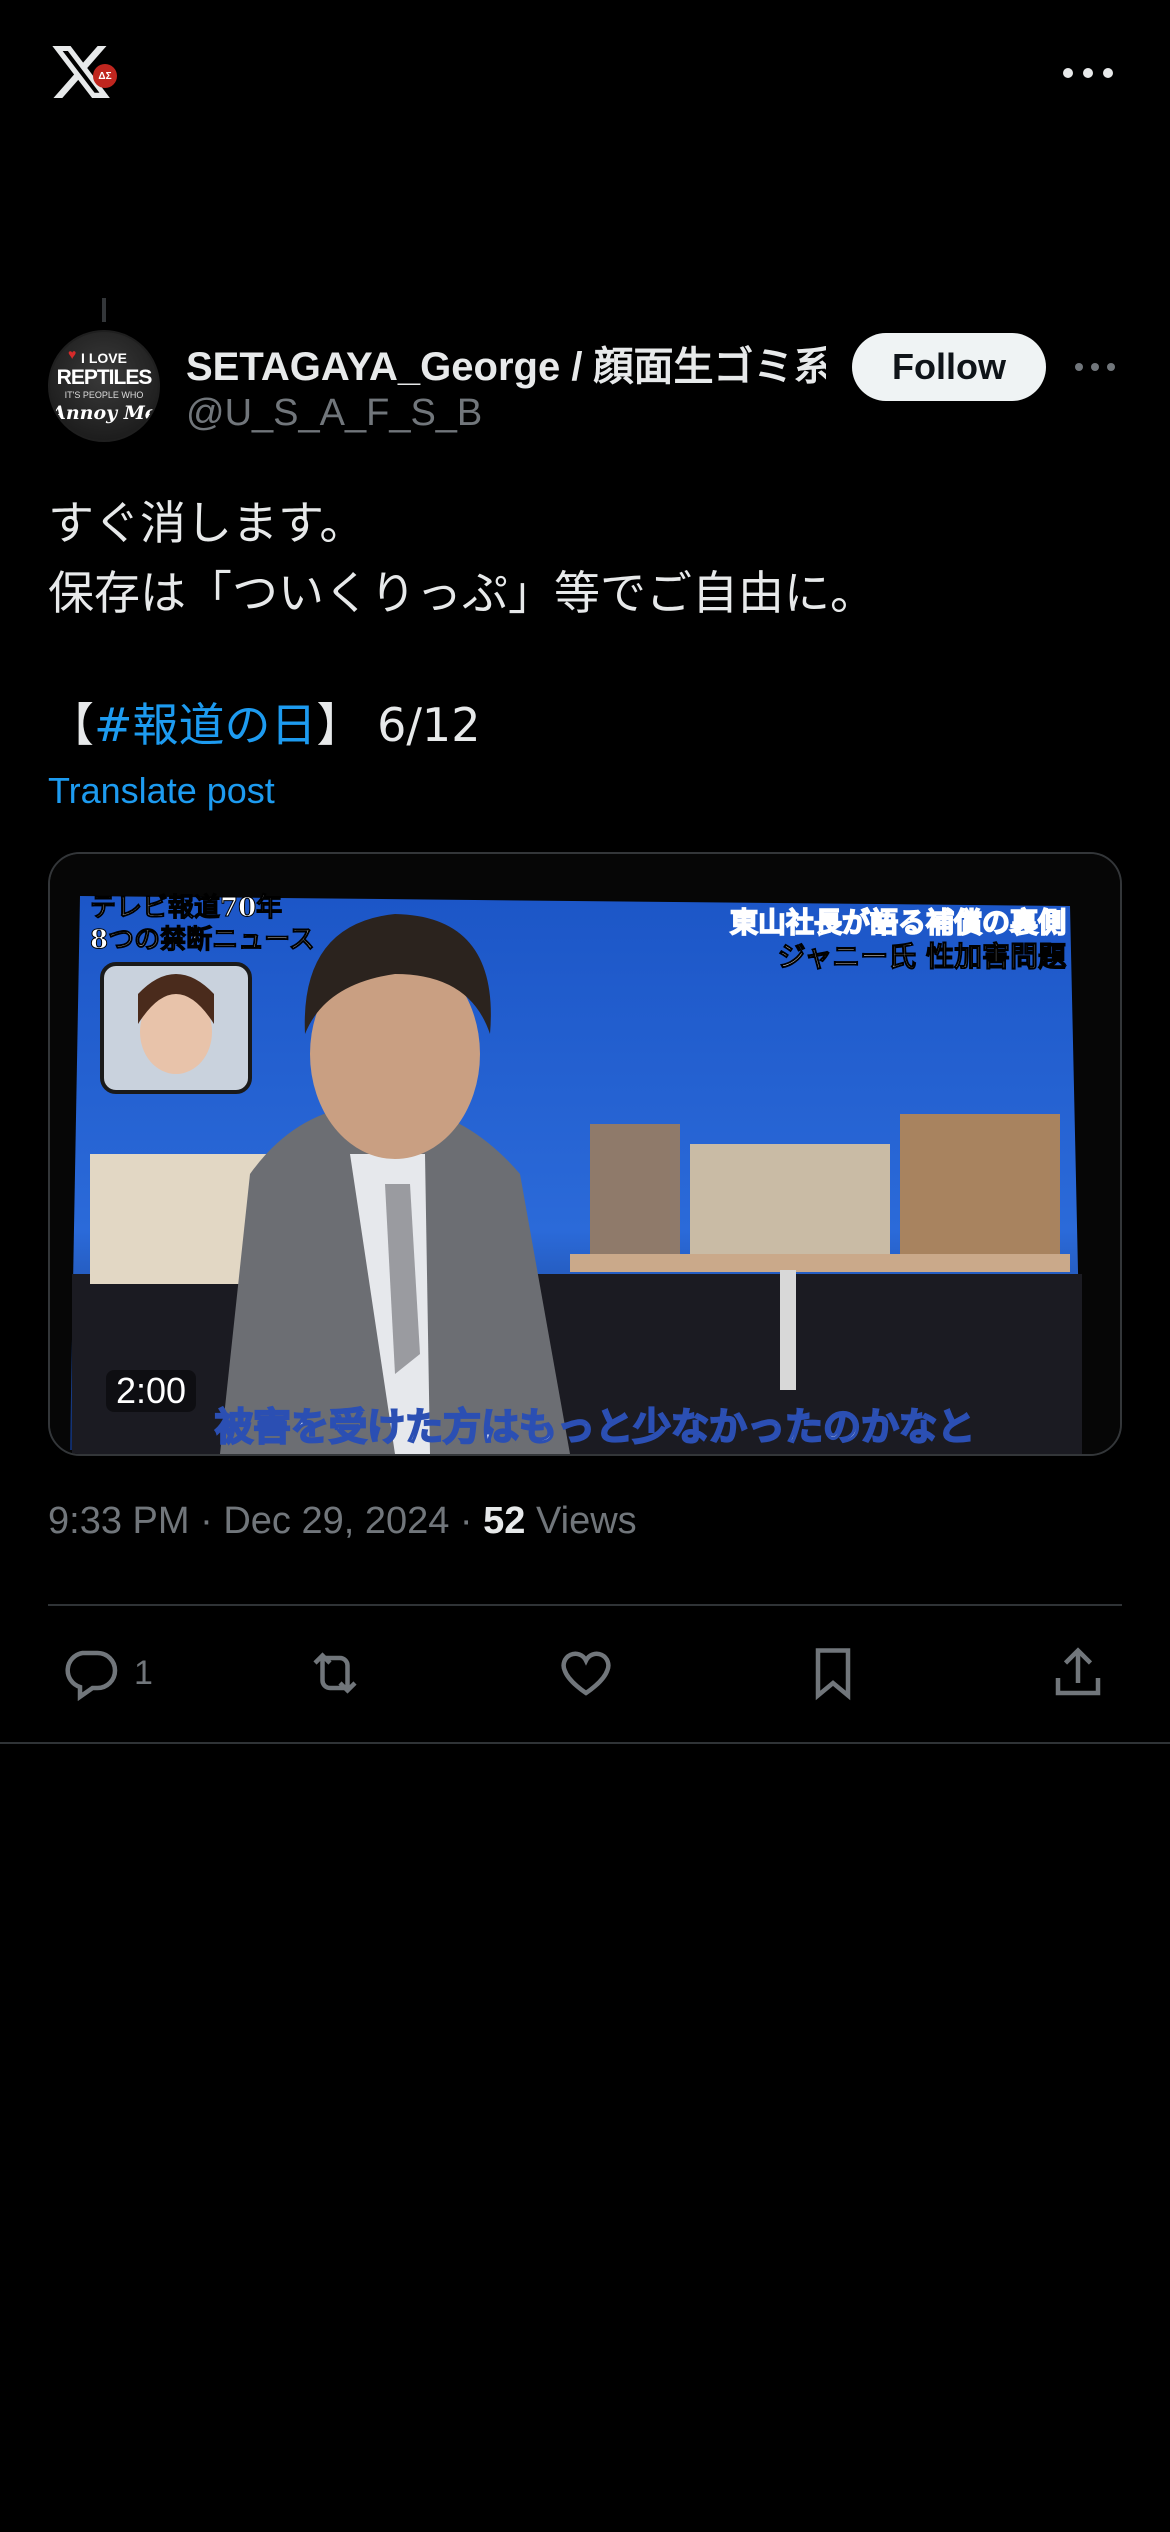 This screenshot has height=2532, width=1170. Describe the element at coordinates (398, 725) in the screenshot. I see `tag-suffix: 】 6/12` at that location.